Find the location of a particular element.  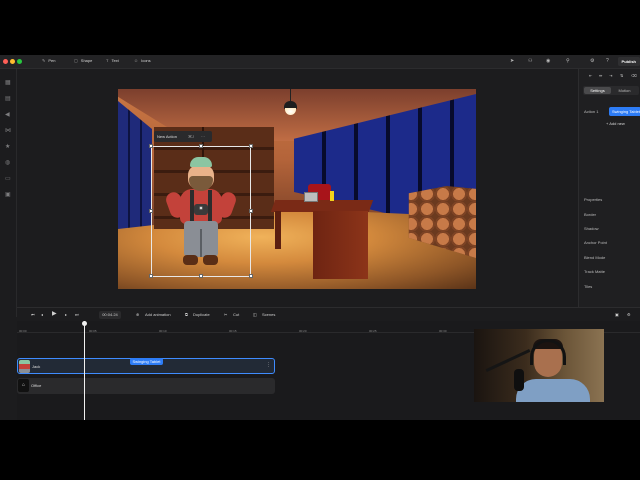

transition-icon: ⋈ is located at coordinates (8, 130).